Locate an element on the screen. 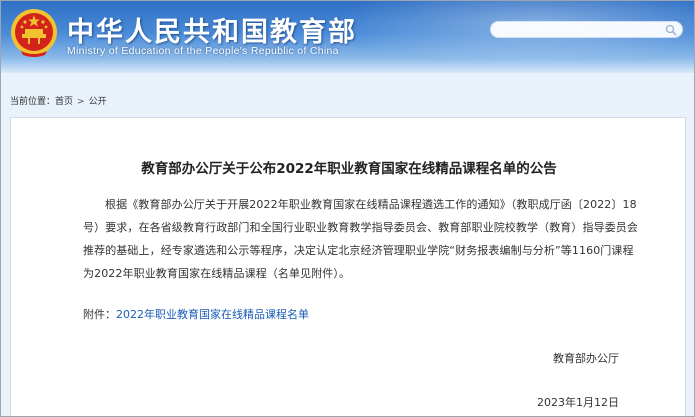  breadcrumb-prefix: 当前位置： is located at coordinates (33, 102).